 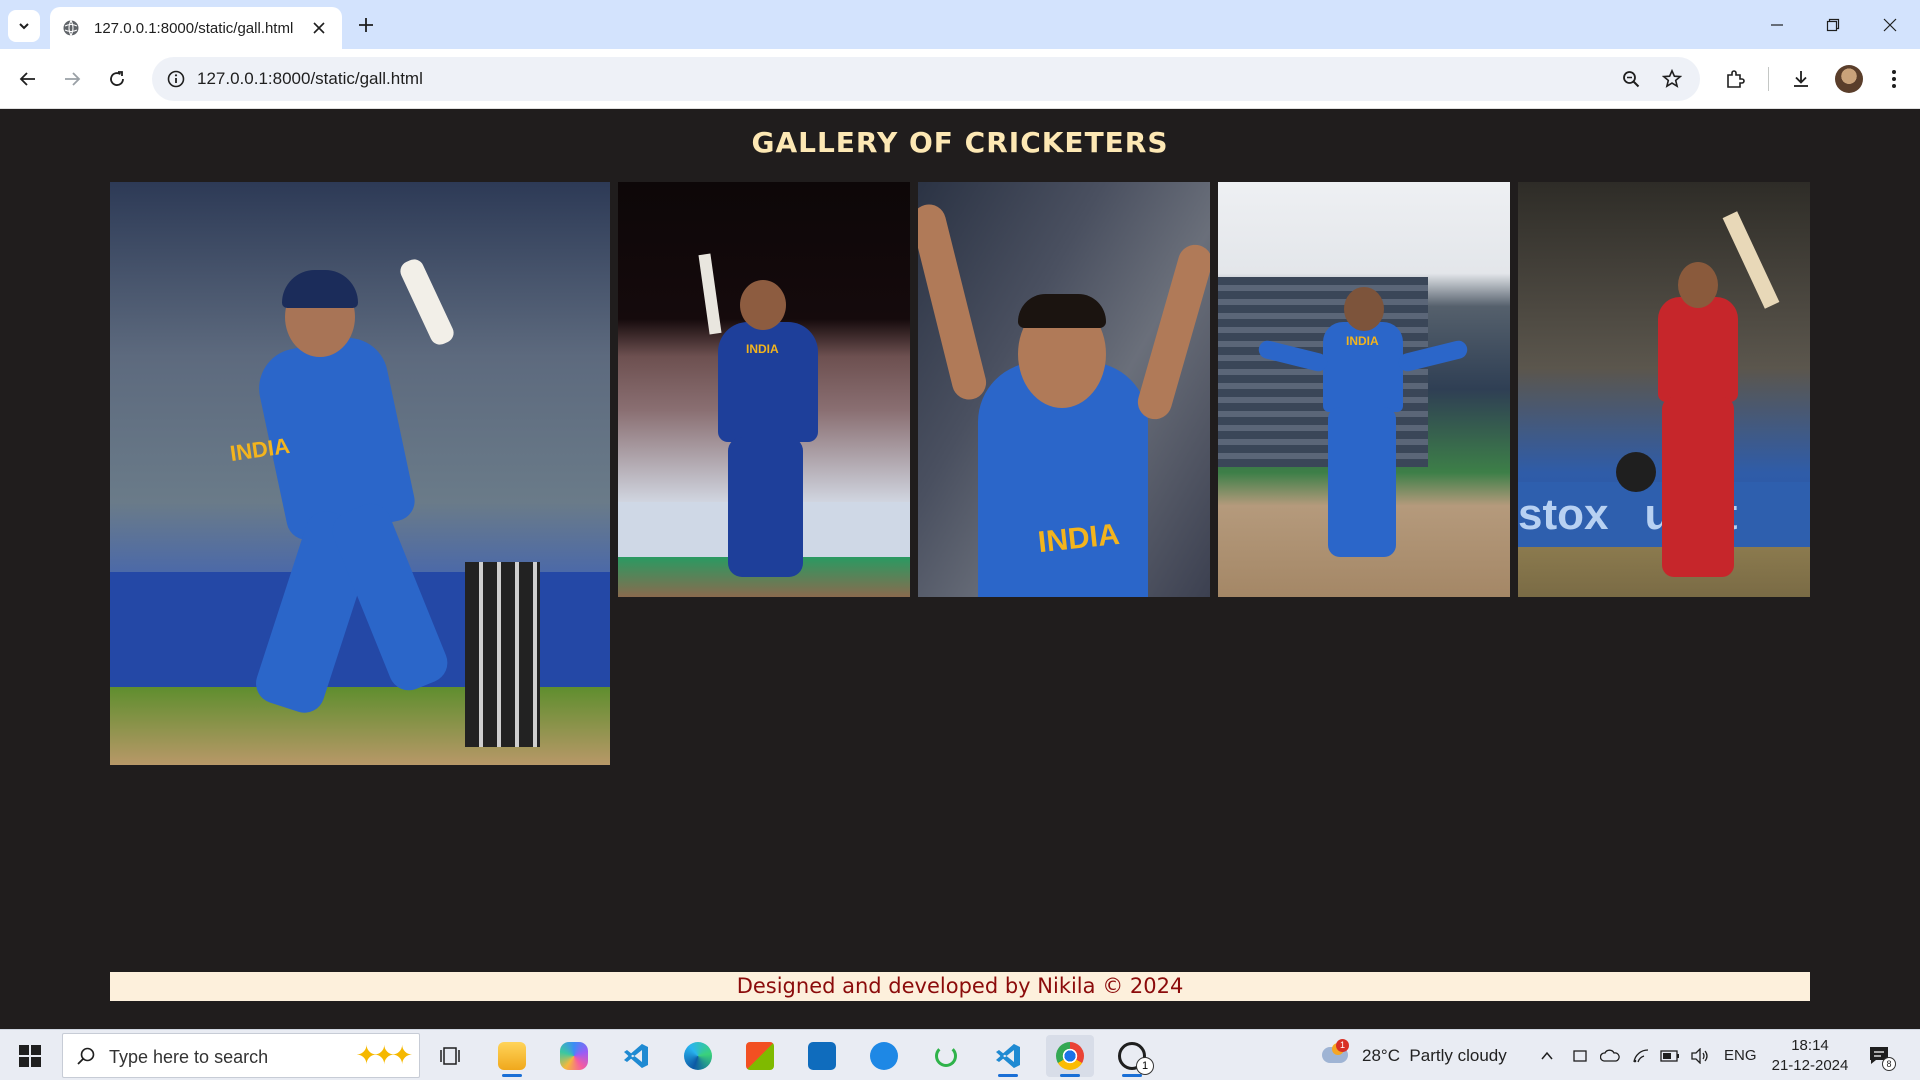 What do you see at coordinates (1563, 514) in the screenshot?
I see `board-text-left: stox` at bounding box center [1563, 514].